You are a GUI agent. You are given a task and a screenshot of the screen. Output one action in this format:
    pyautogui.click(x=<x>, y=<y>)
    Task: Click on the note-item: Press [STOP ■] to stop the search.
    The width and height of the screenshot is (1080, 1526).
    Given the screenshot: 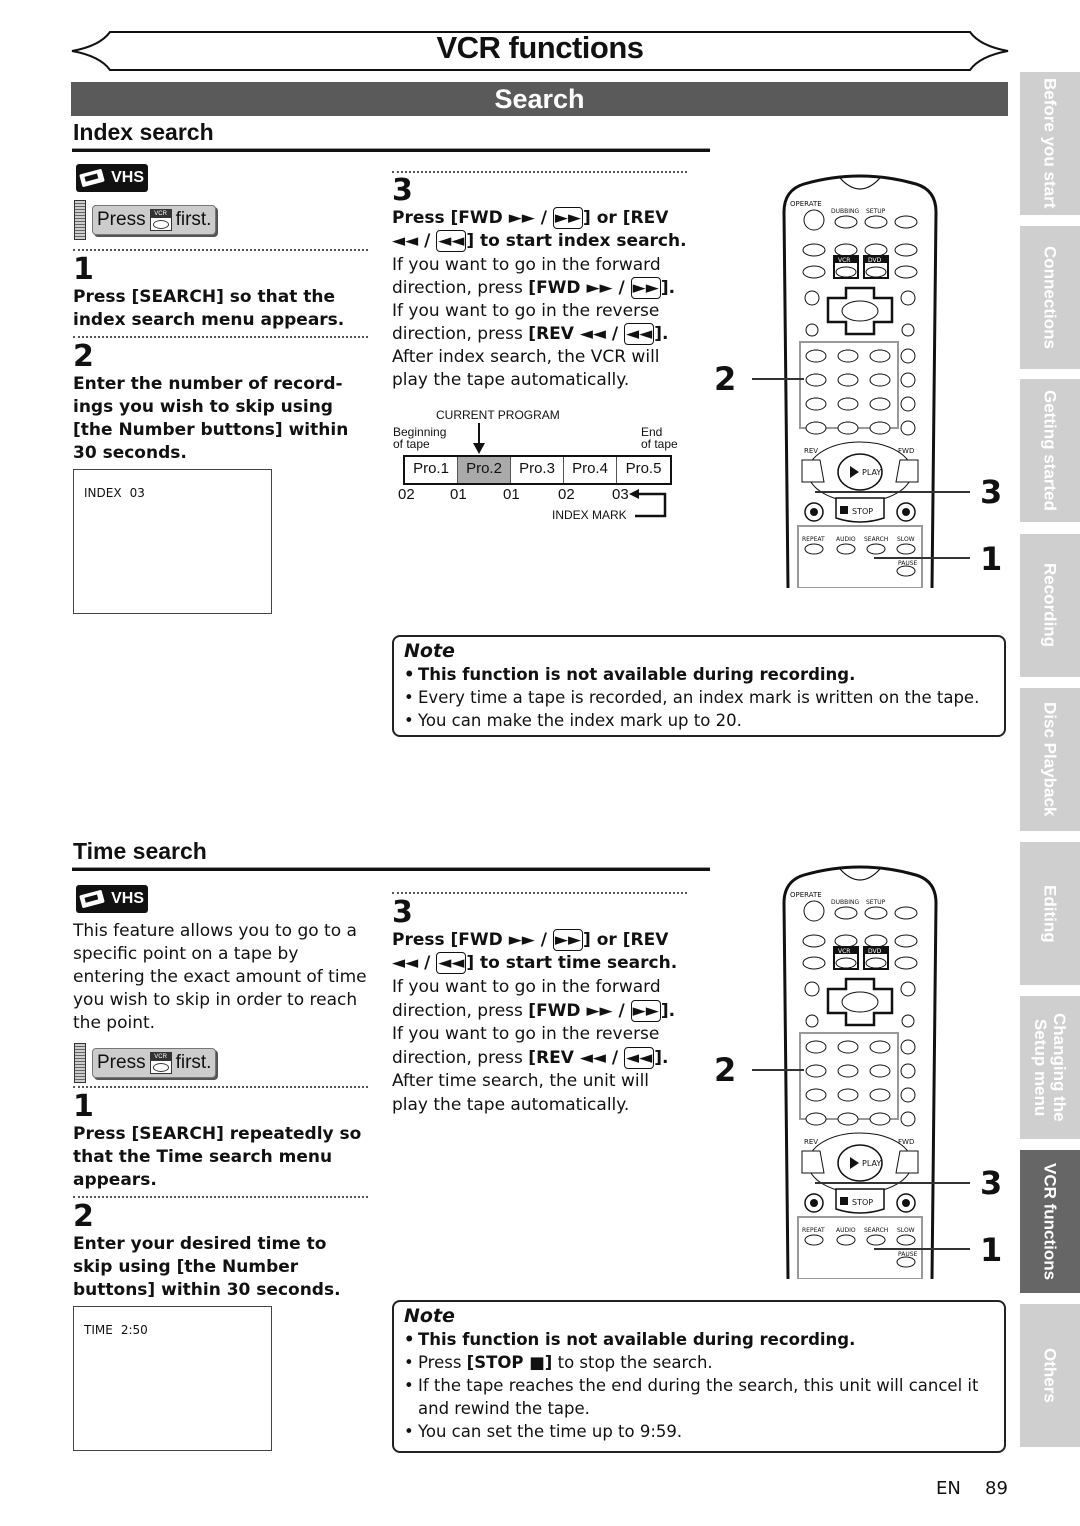 What is the action you would take?
    pyautogui.click(x=699, y=1362)
    